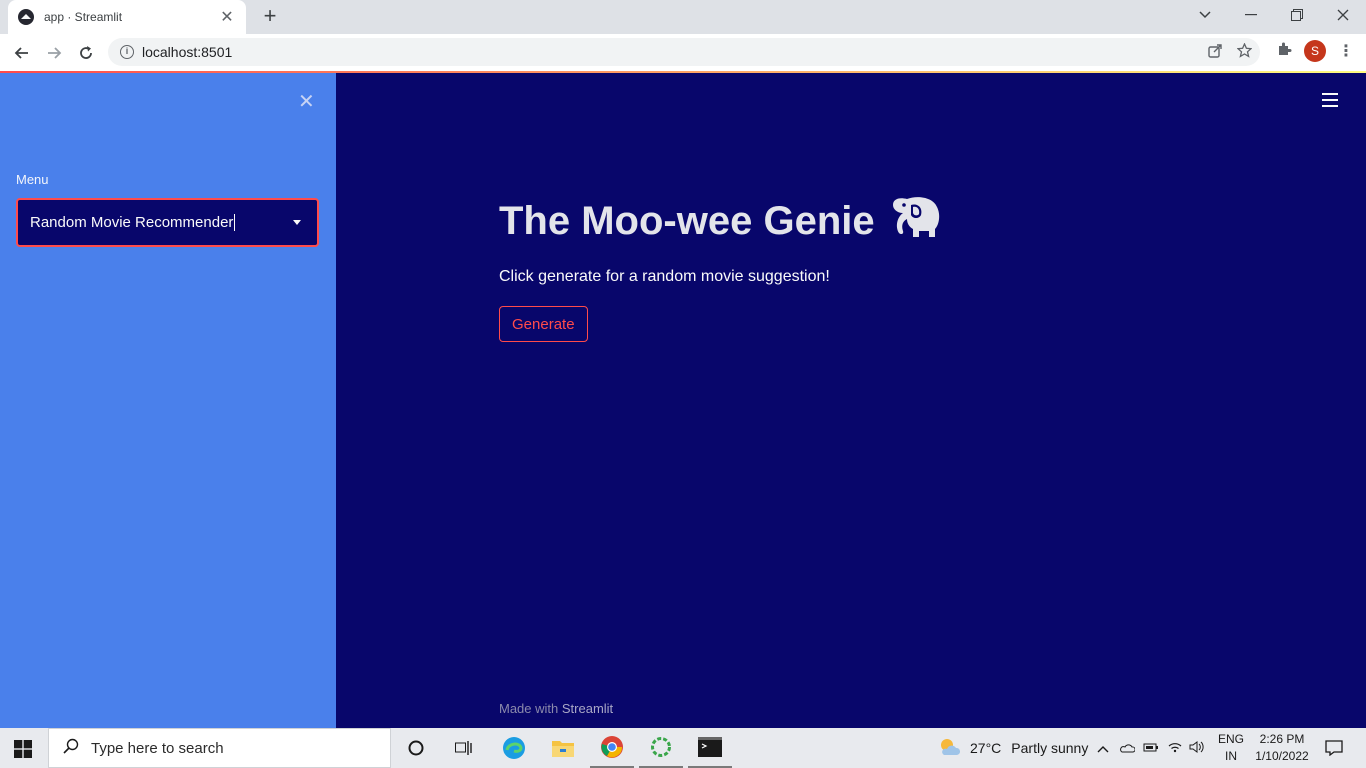 Image resolution: width=1366 pixels, height=768 pixels. Describe the element at coordinates (86, 53) in the screenshot. I see `reload-icon` at that location.